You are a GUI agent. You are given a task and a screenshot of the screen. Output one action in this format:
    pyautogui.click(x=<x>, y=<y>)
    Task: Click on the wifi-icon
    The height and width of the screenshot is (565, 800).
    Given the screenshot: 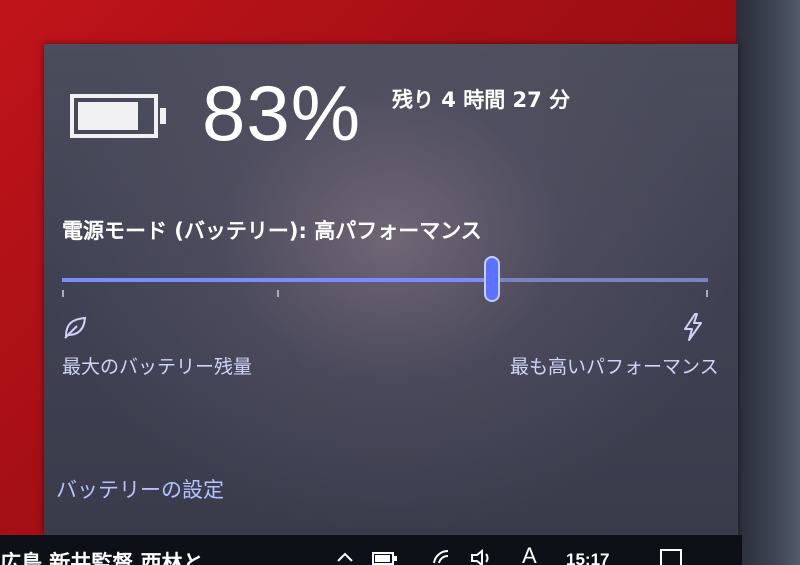 What is the action you would take?
    pyautogui.click(x=443, y=557)
    